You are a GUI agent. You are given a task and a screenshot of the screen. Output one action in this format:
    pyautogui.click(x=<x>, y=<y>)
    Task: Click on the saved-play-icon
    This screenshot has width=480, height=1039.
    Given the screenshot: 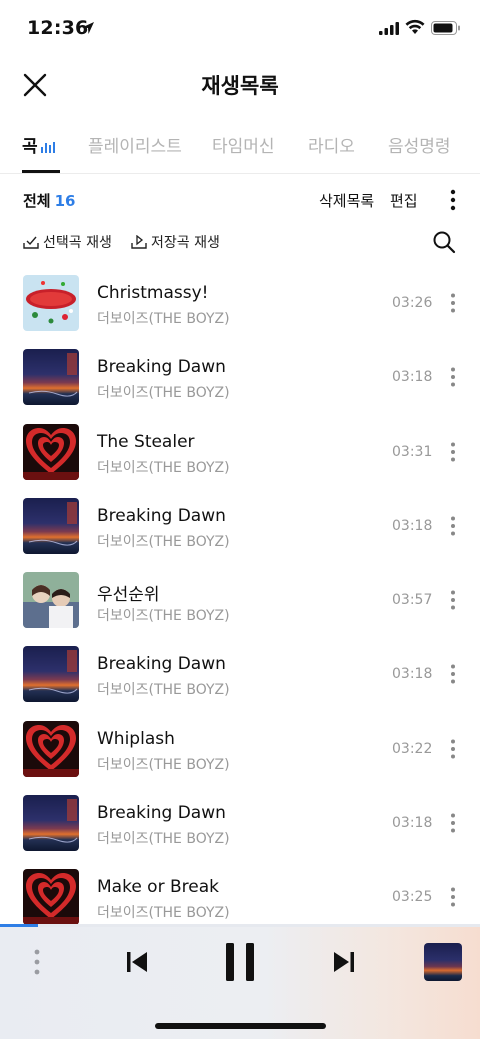 What is the action you would take?
    pyautogui.click(x=139, y=242)
    